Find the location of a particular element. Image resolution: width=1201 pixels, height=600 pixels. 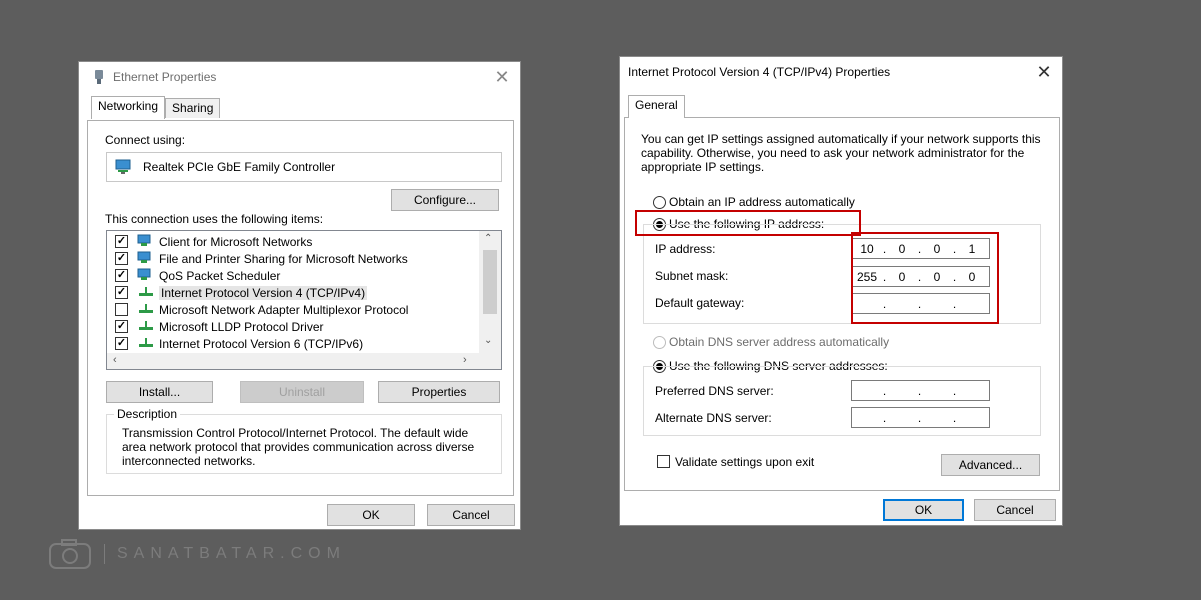

list-item: ✓ Client for Microsoft Networks is located at coordinates (292, 241).